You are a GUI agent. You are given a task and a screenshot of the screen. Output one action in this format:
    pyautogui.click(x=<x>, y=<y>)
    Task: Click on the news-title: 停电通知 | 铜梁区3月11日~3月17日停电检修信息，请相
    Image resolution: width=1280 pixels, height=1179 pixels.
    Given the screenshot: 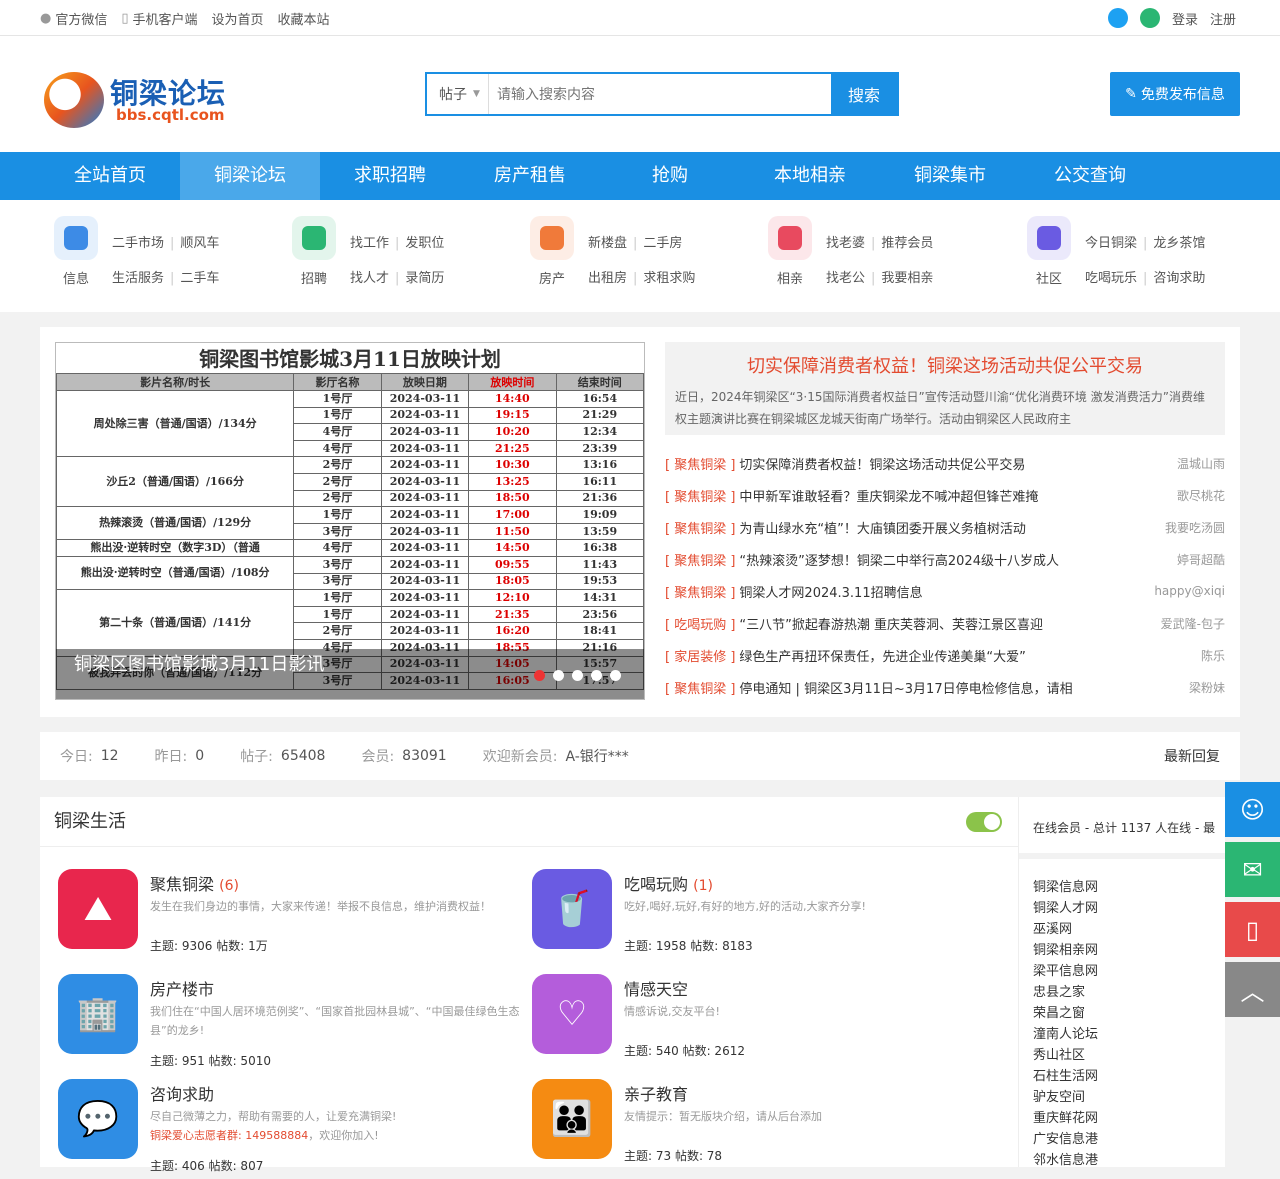 What is the action you would take?
    pyautogui.click(x=905, y=687)
    